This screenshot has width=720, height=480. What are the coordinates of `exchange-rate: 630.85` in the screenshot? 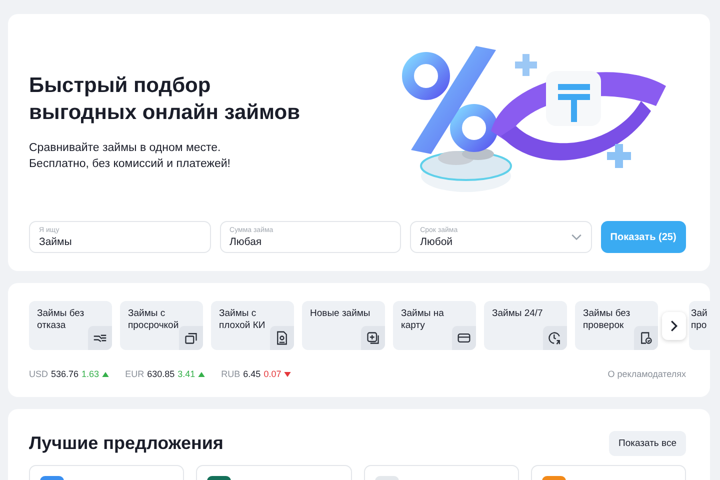 It's located at (161, 374).